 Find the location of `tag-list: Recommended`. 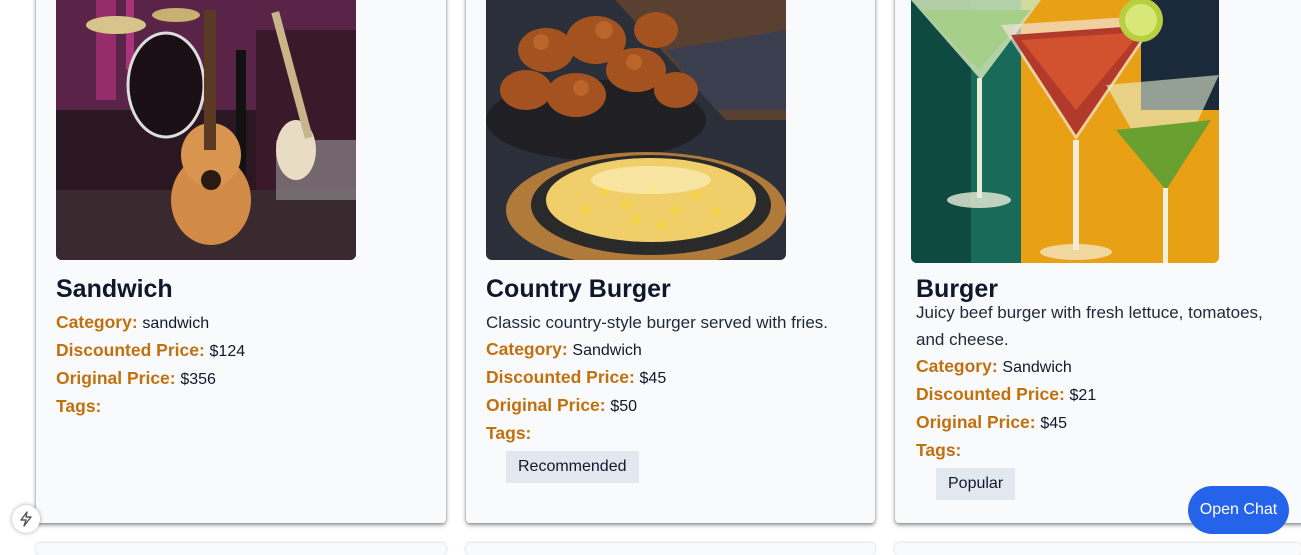

tag-list: Recommended is located at coordinates (676, 465).